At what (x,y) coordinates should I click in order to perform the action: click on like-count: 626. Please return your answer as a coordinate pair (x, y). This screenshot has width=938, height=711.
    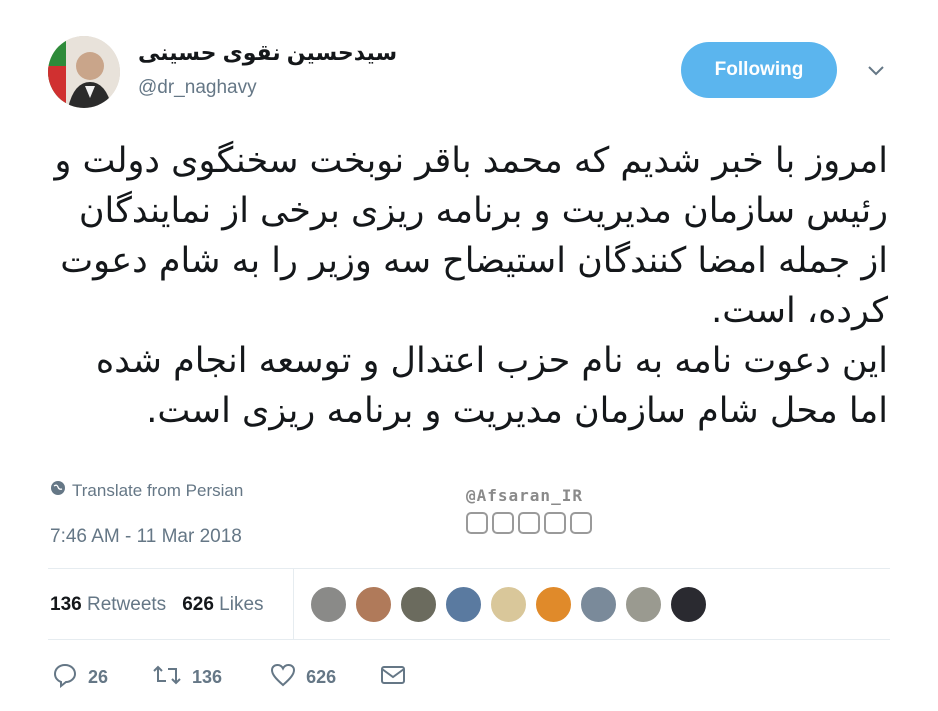
    Looking at the image, I should click on (321, 677).